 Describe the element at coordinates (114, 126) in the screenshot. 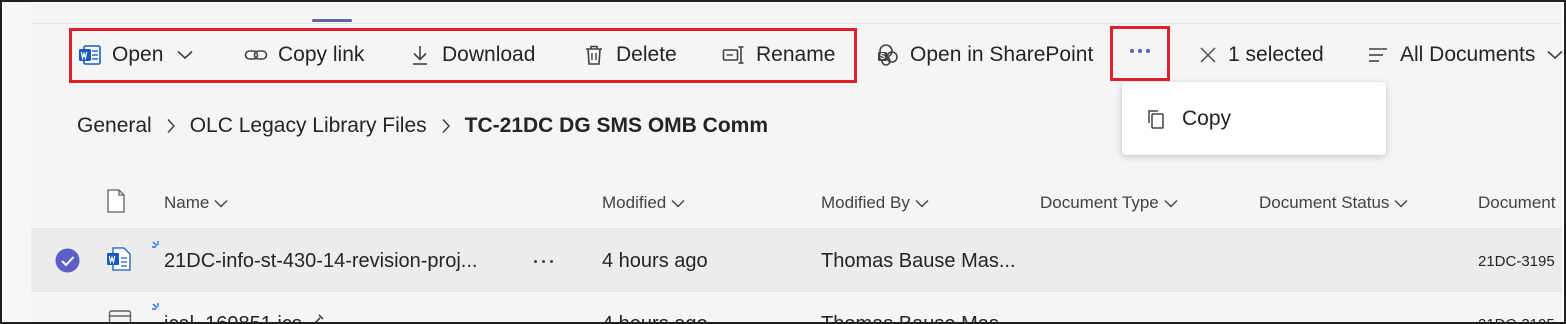

I see `breadcrumb-item-general: General` at that location.